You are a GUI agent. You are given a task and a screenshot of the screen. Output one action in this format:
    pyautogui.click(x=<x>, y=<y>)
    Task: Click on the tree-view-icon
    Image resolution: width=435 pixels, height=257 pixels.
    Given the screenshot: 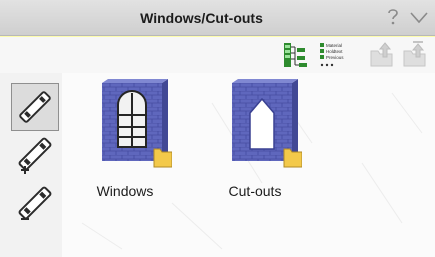 What is the action you would take?
    pyautogui.click(x=297, y=55)
    